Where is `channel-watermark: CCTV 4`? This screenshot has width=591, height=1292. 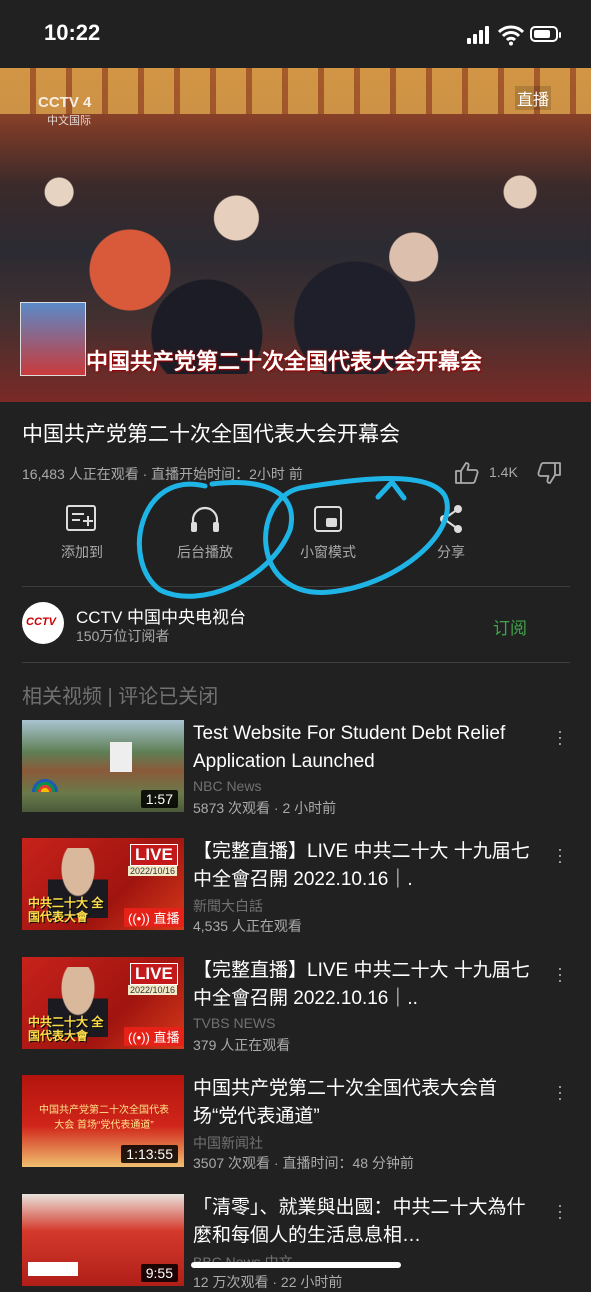 channel-watermark: CCTV 4 is located at coordinates (65, 102).